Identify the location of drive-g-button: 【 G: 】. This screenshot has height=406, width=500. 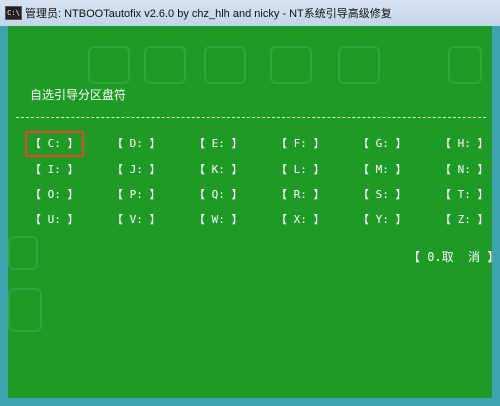
(382, 144).